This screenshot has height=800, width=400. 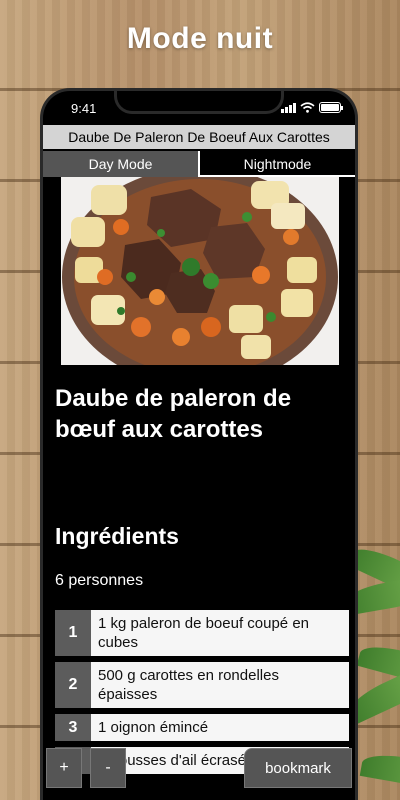 I want to click on tab-day-mode: Day Mode, so click(x=121, y=164).